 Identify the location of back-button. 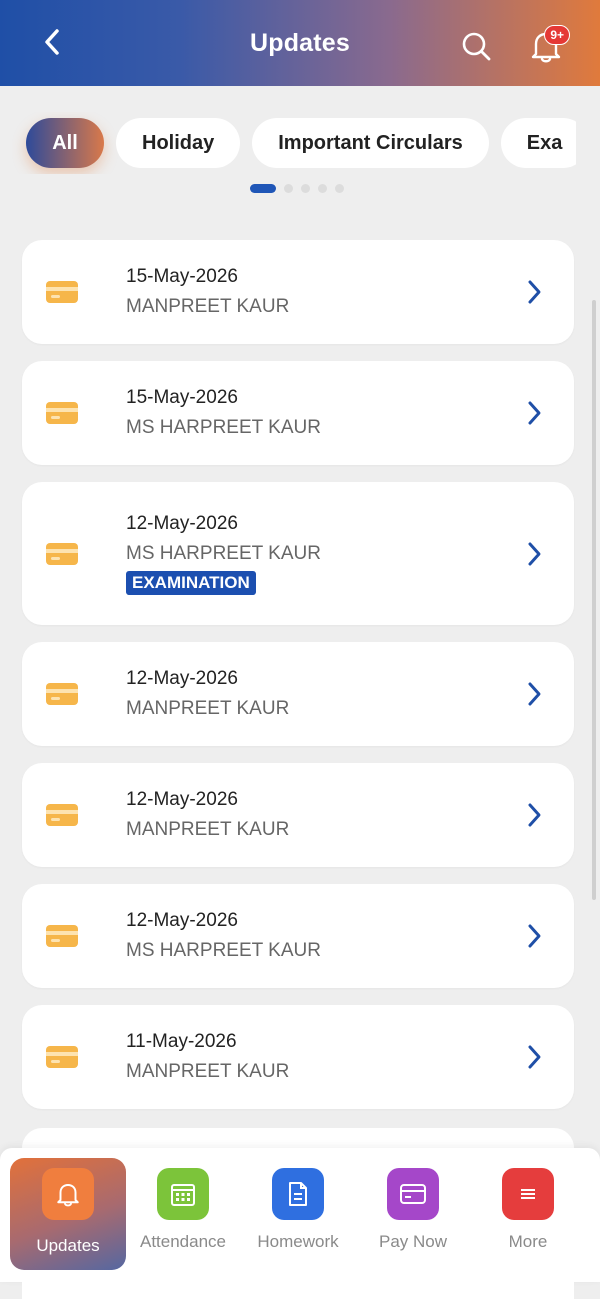
(52, 42).